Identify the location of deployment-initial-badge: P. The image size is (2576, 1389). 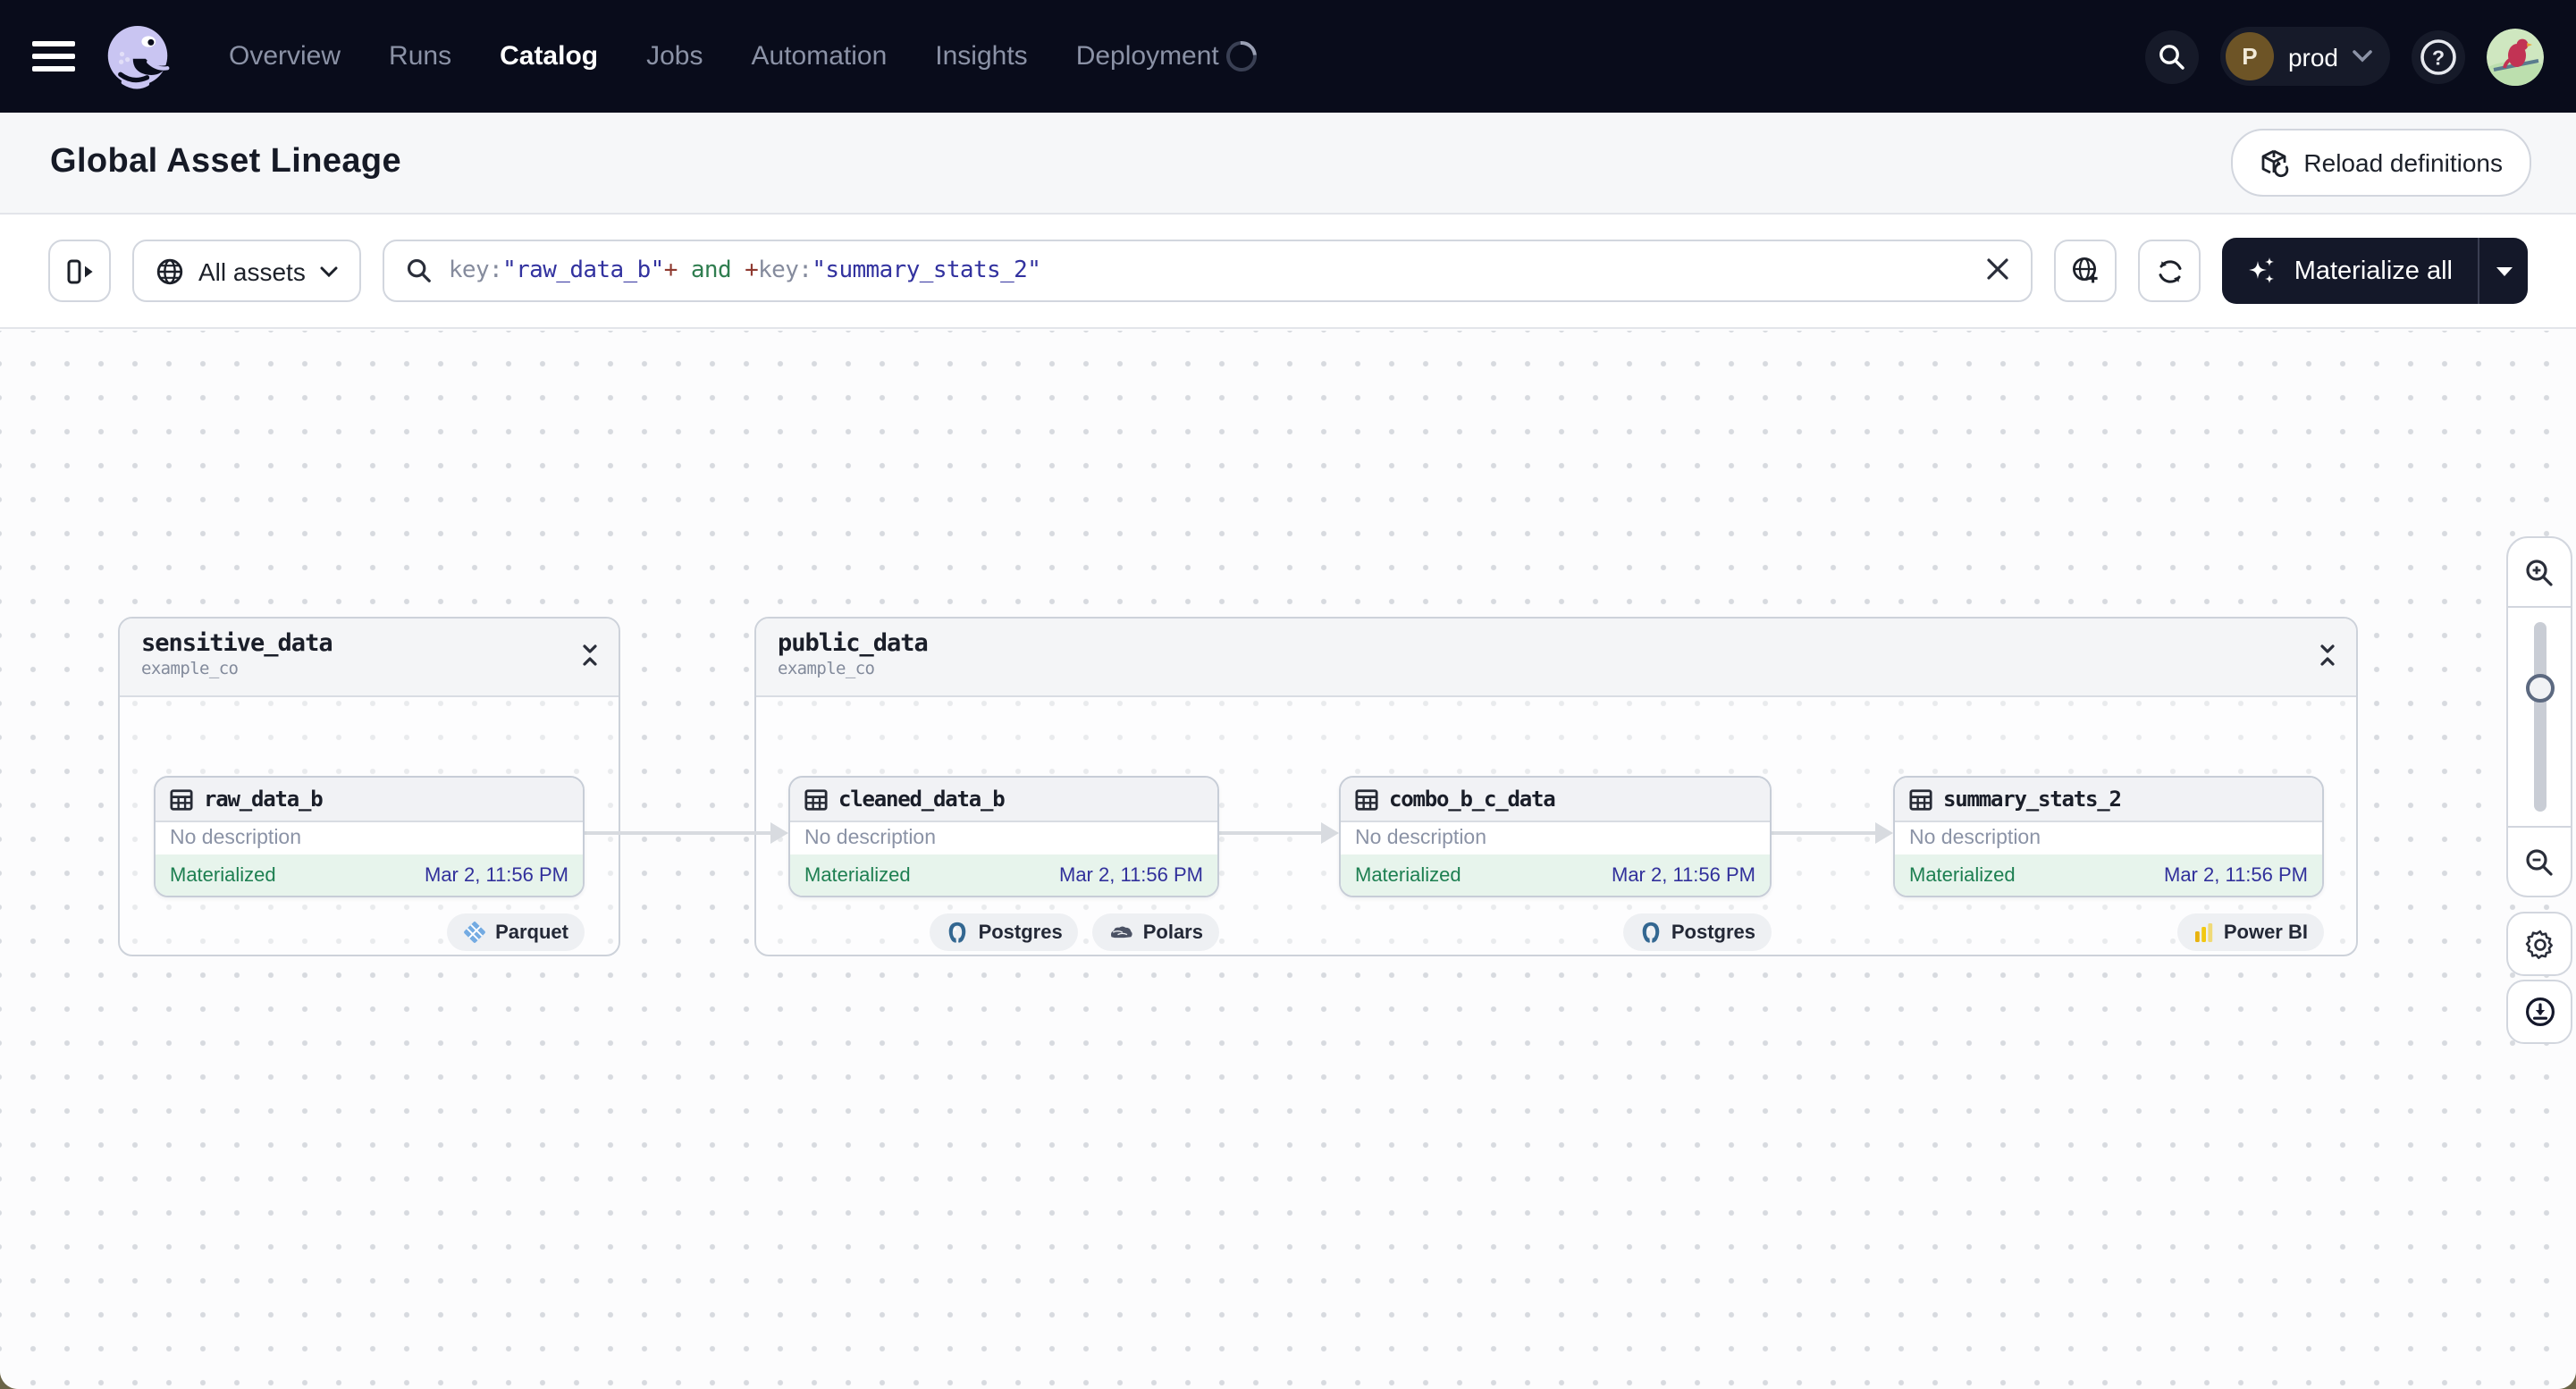
(2250, 56).